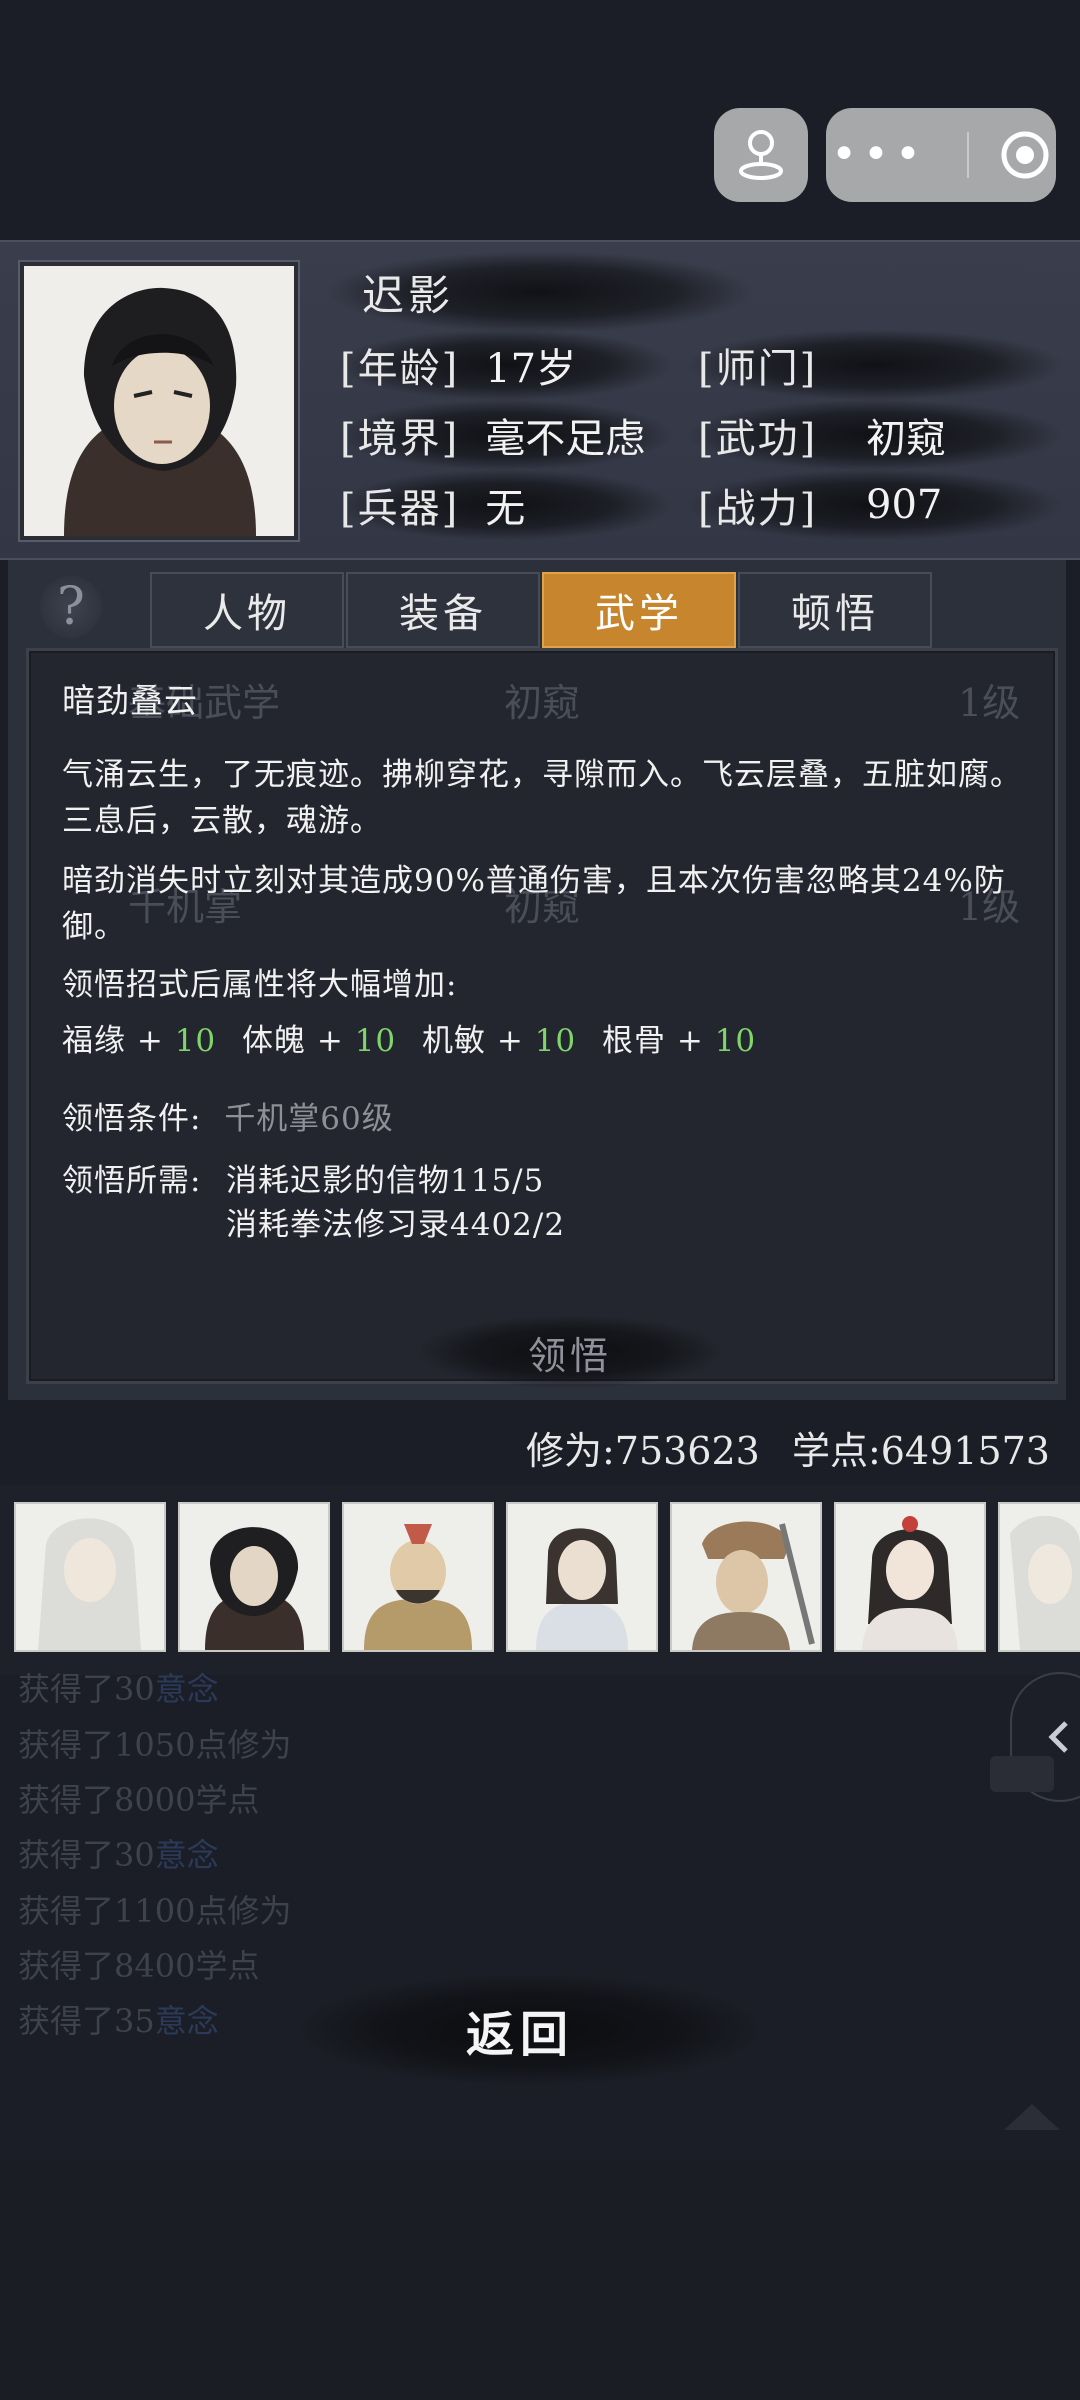  I want to click on more-icon: •••, so click(879, 155).